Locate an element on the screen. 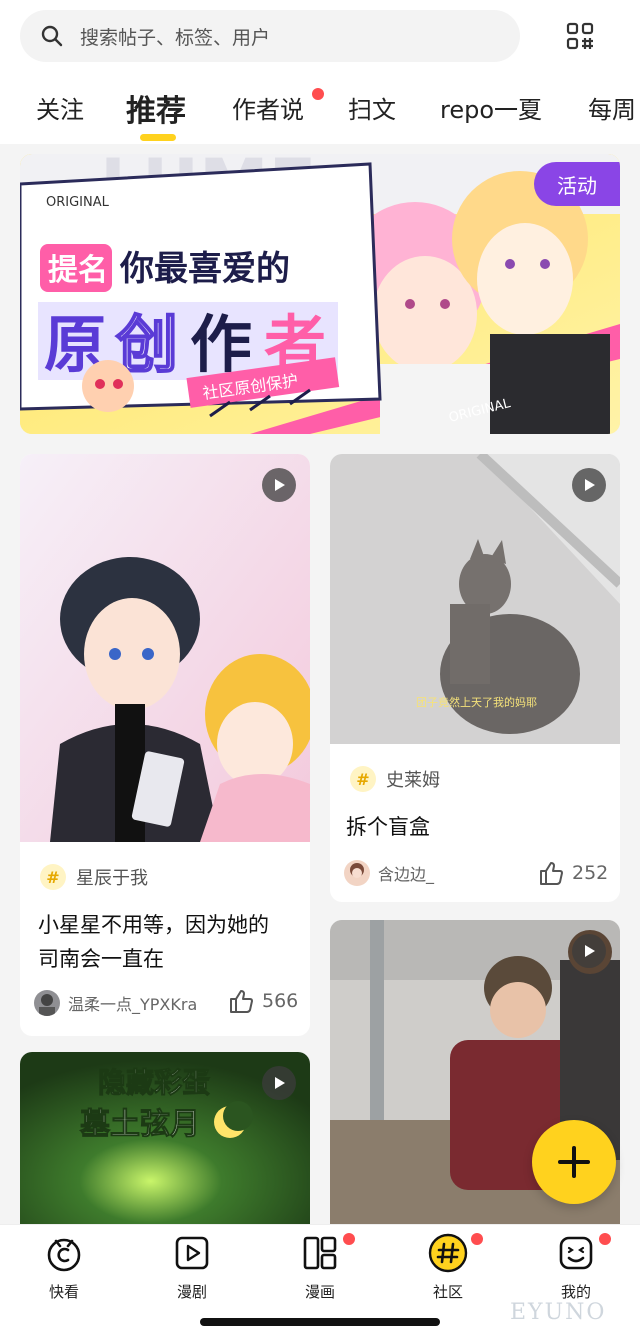  like-count: 252 is located at coordinates (590, 873).